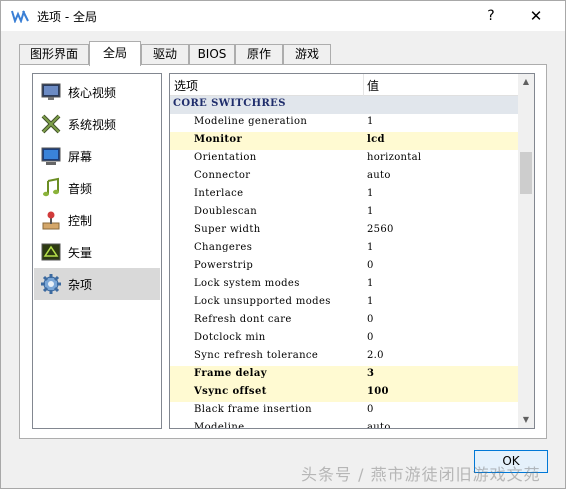 The width and height of the screenshot is (566, 489). I want to click on grid-header: 选项 值, so click(344, 85).